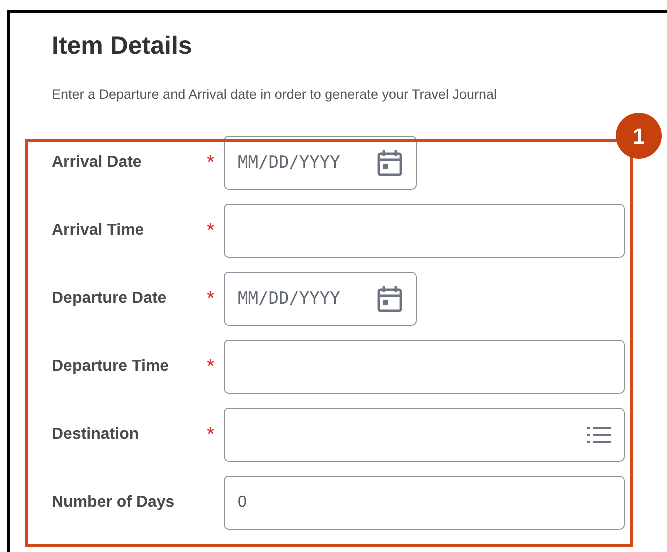 The width and height of the screenshot is (667, 552). What do you see at coordinates (96, 435) in the screenshot?
I see `field-label: Destination` at bounding box center [96, 435].